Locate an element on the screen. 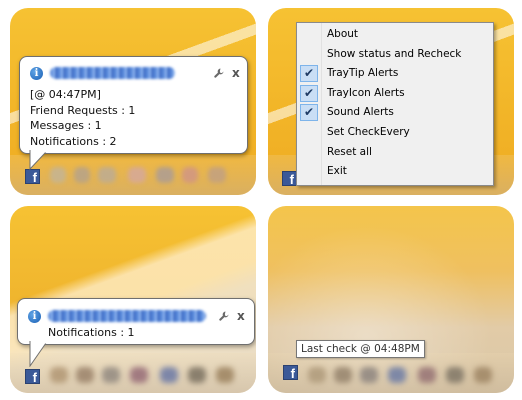 This screenshot has width=522, height=400. menu-item-trayicon-alerts: ✔ TrayIcon Alerts is located at coordinates (395, 94).